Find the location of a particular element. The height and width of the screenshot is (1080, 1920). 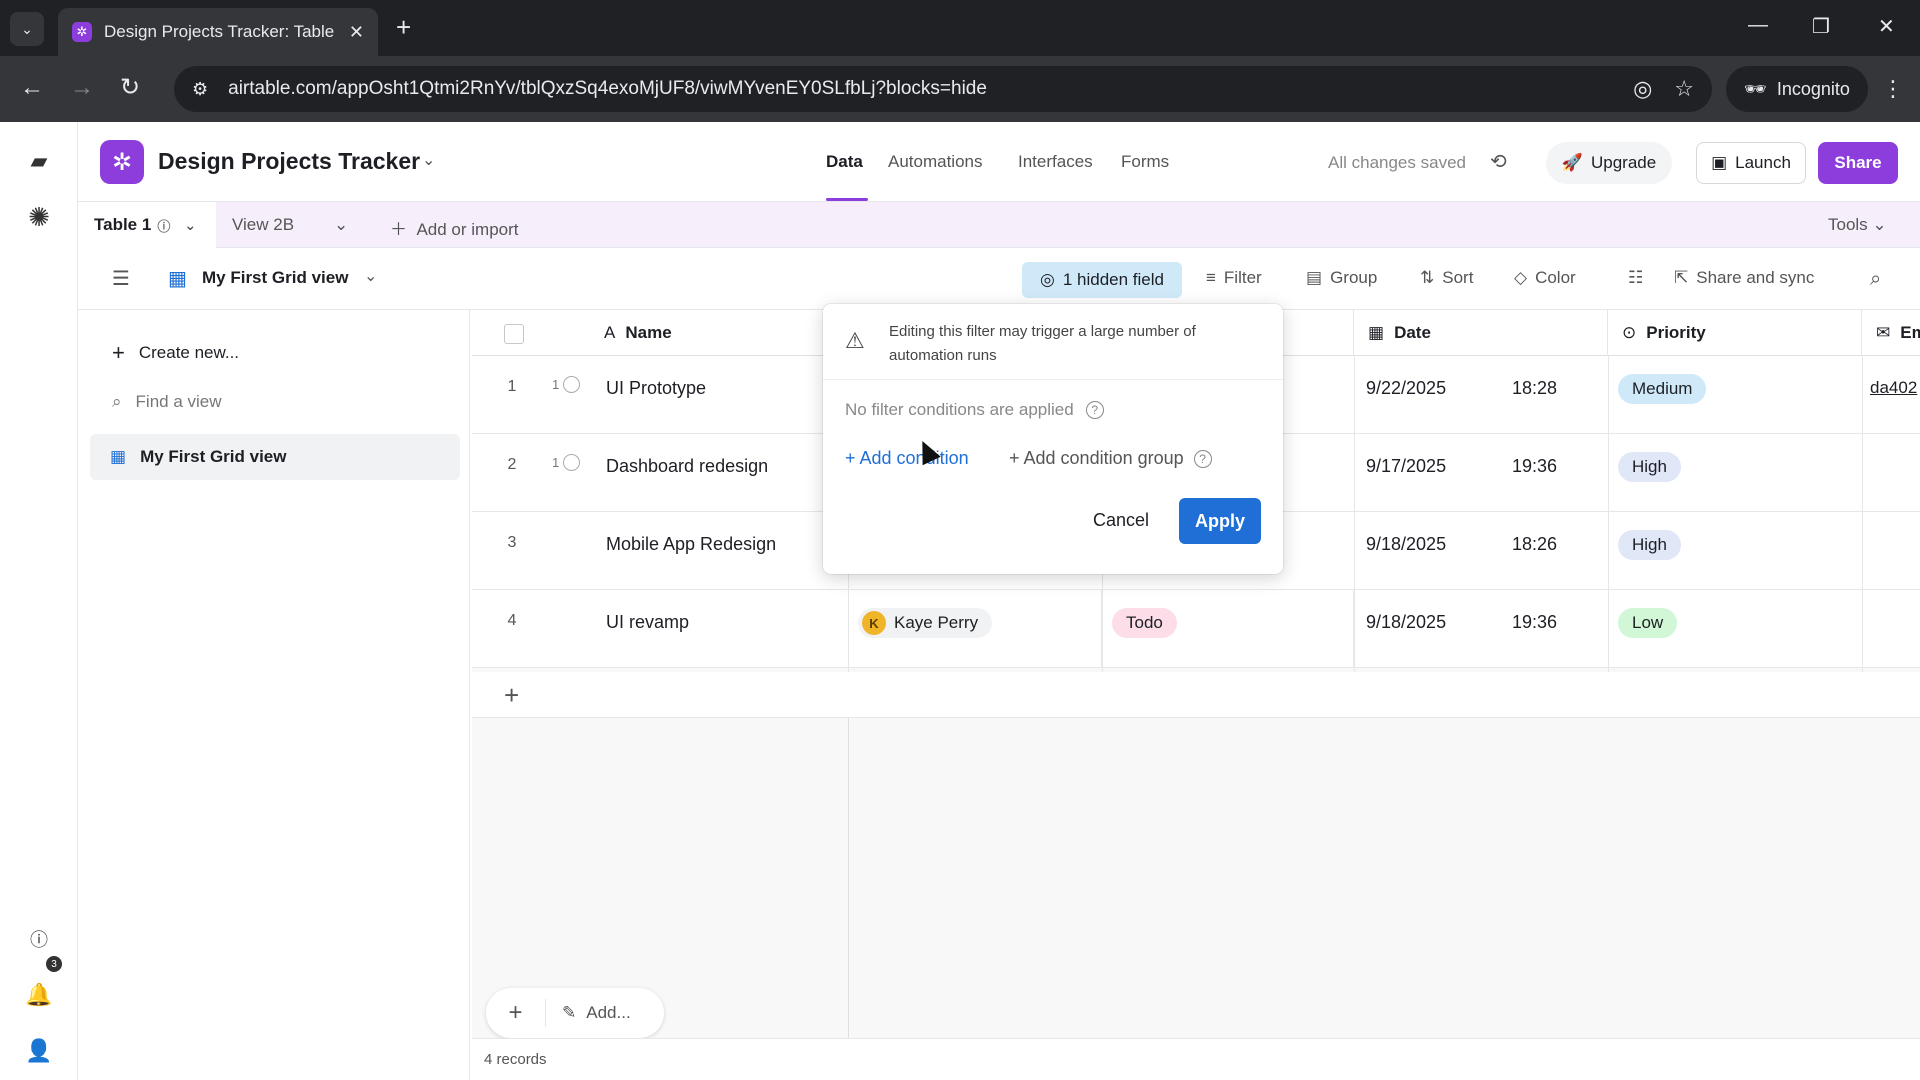

add-record-button: + is located at coordinates (516, 1013).